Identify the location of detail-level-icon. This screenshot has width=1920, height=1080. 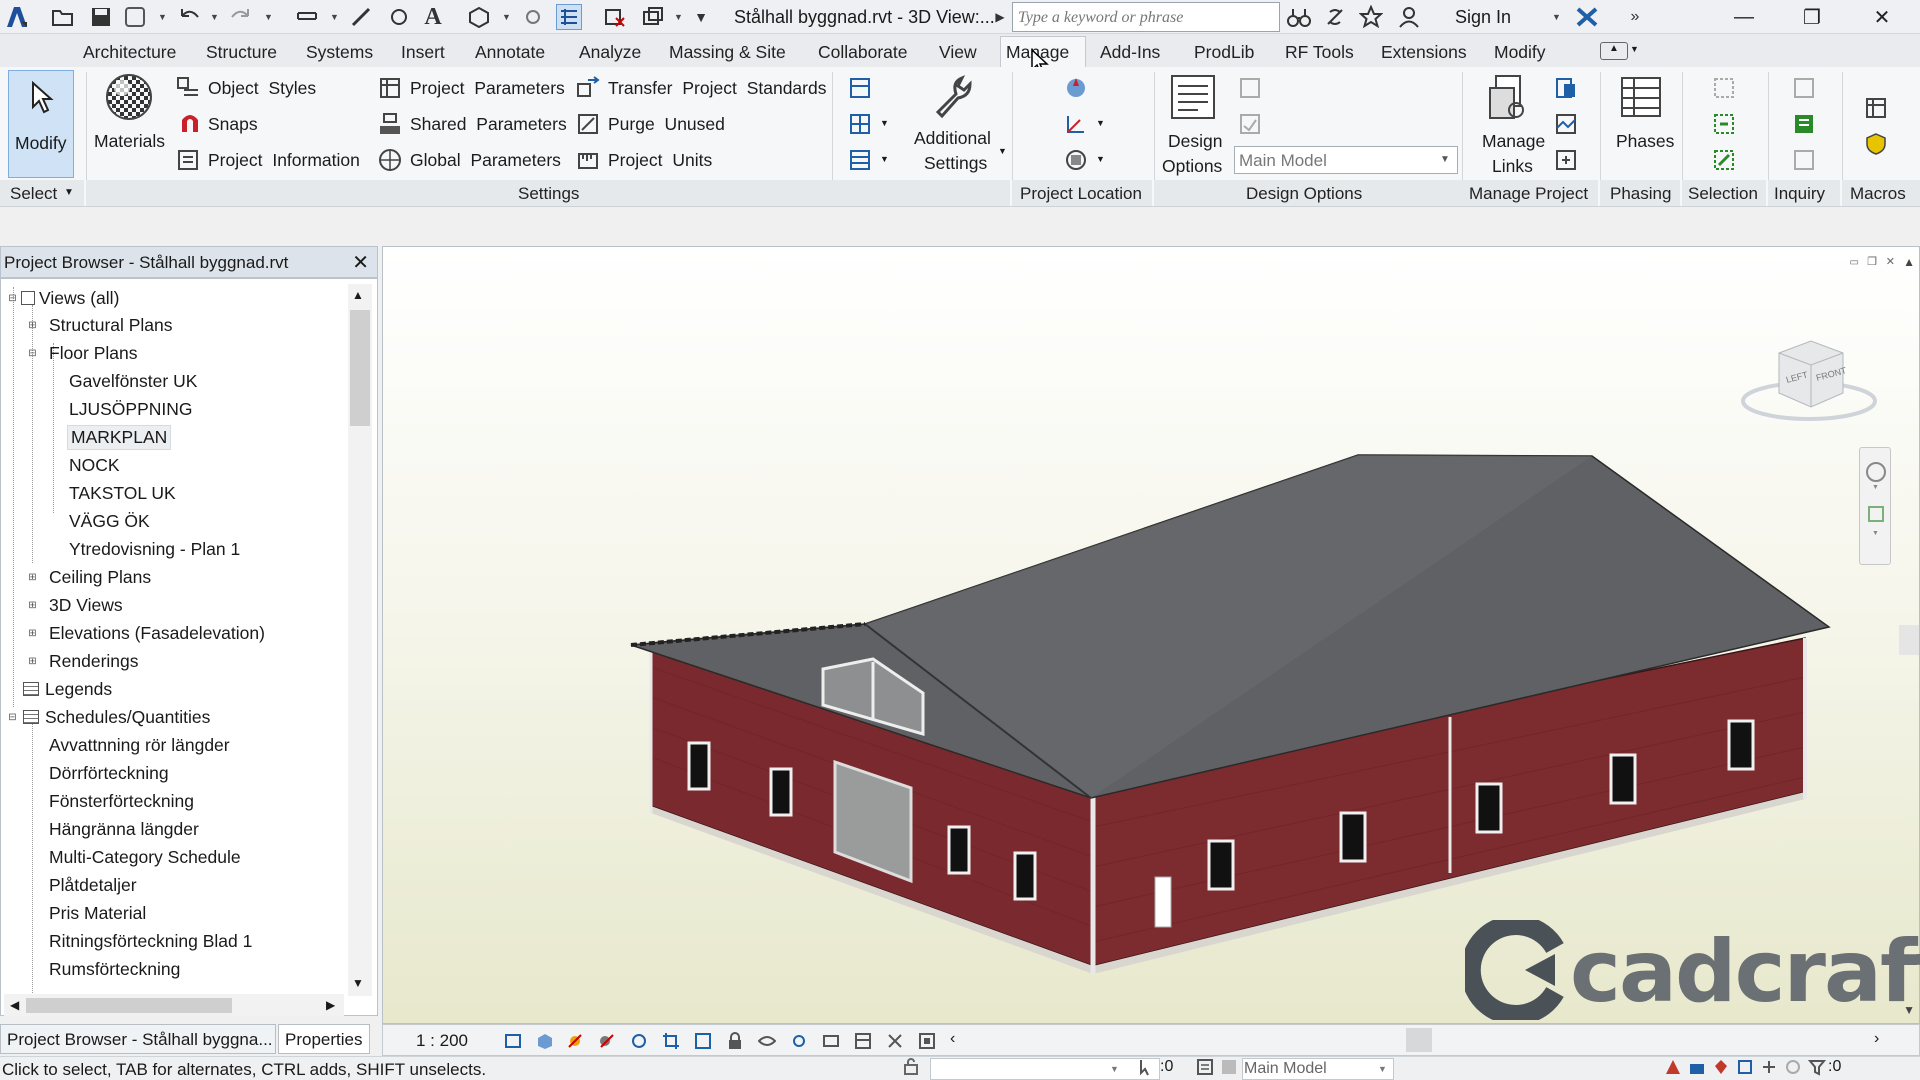
(513, 1041).